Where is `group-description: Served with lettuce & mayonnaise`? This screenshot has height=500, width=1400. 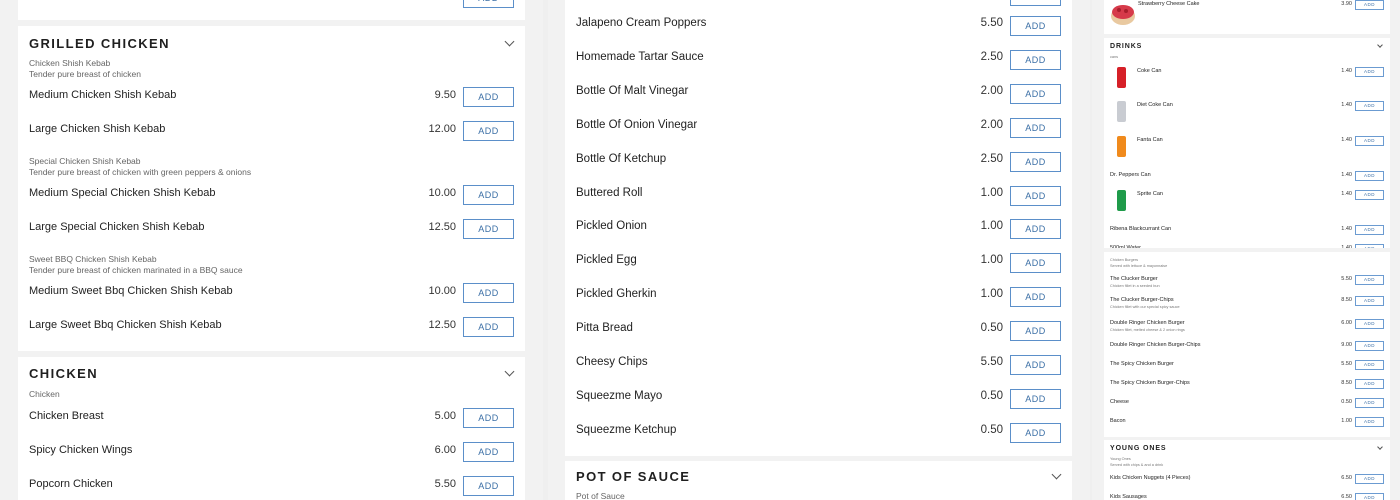
group-description: Served with lettuce & mayonnaise is located at coordinates (1139, 266).